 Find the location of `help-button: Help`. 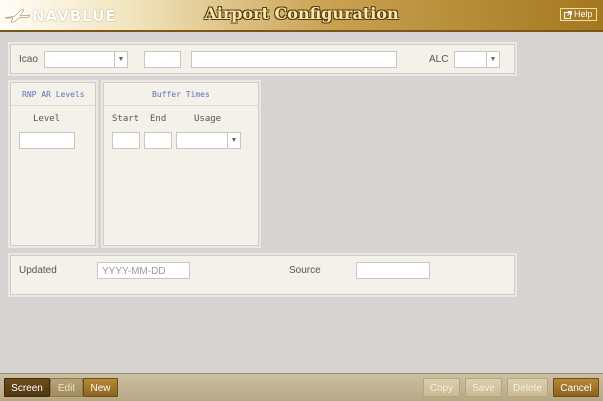

help-button: Help is located at coordinates (578, 14).